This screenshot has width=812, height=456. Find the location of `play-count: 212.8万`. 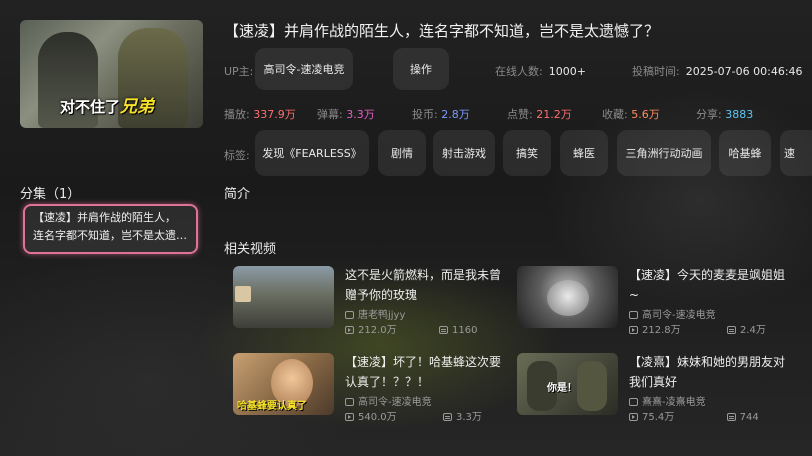

play-count: 212.8万 is located at coordinates (661, 330).